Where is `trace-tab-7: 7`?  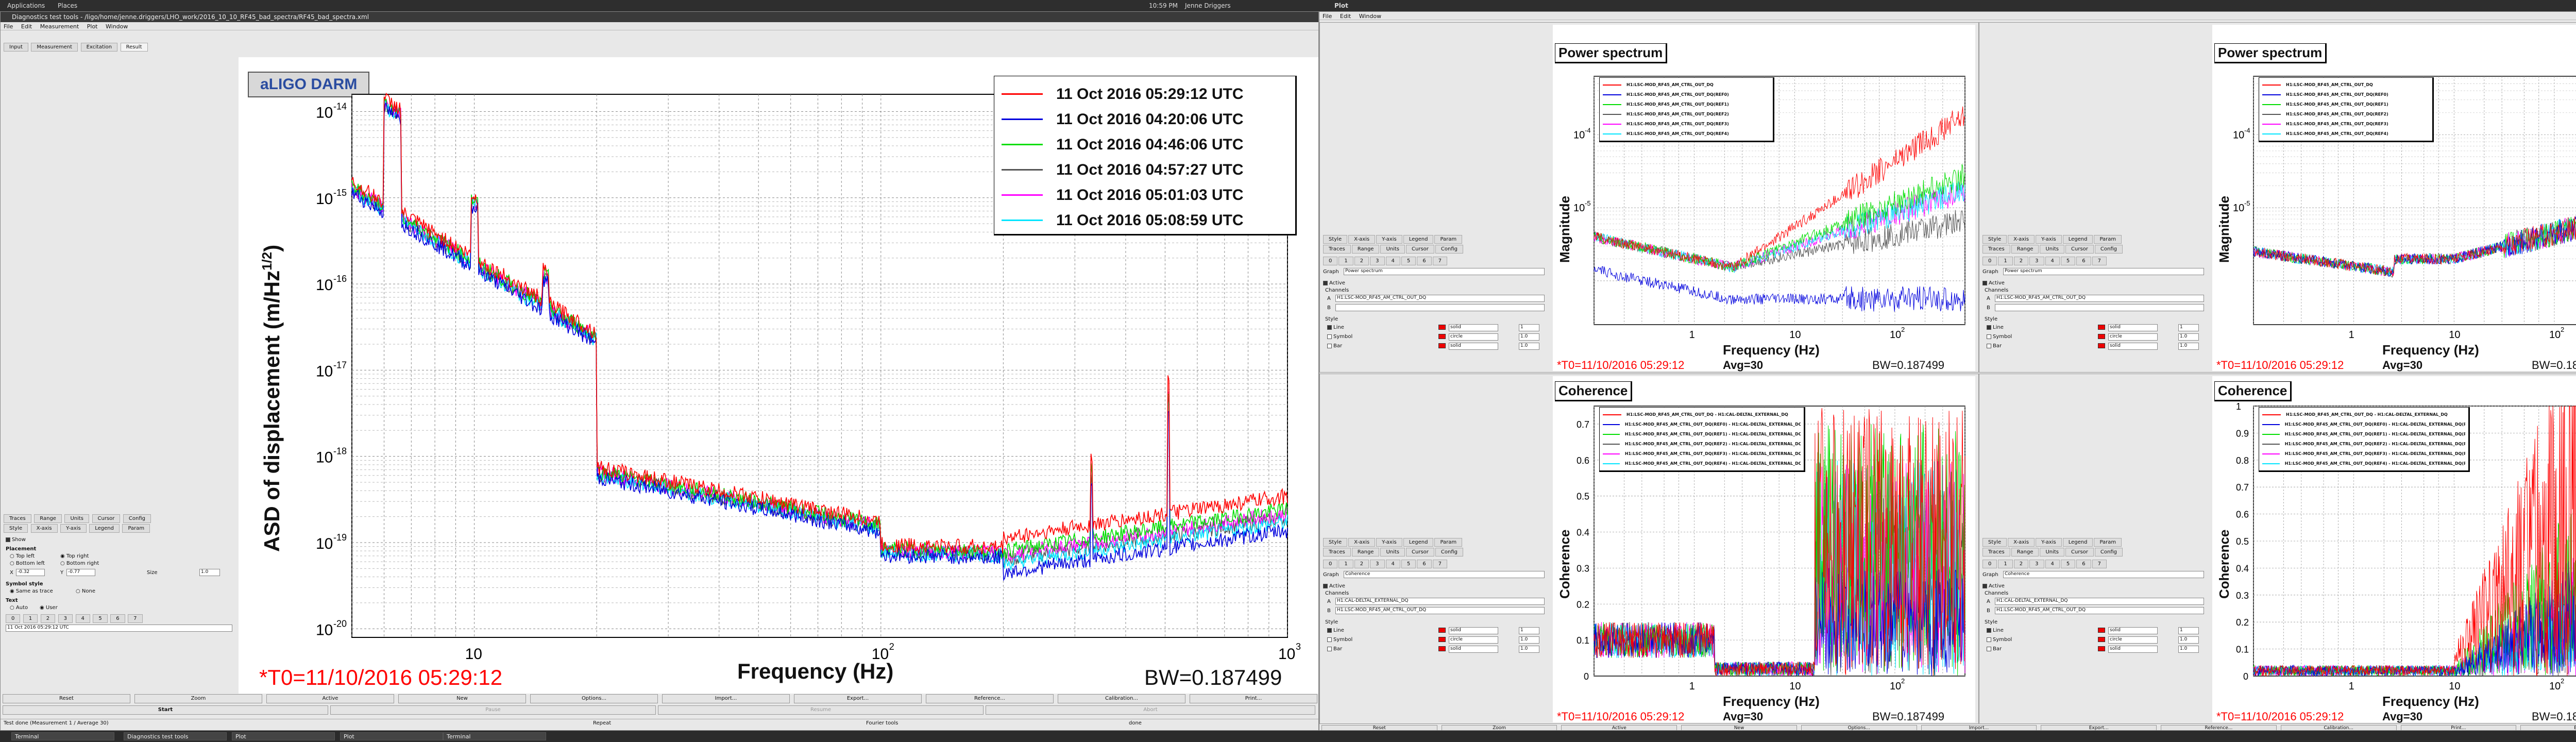 trace-tab-7: 7 is located at coordinates (135, 618).